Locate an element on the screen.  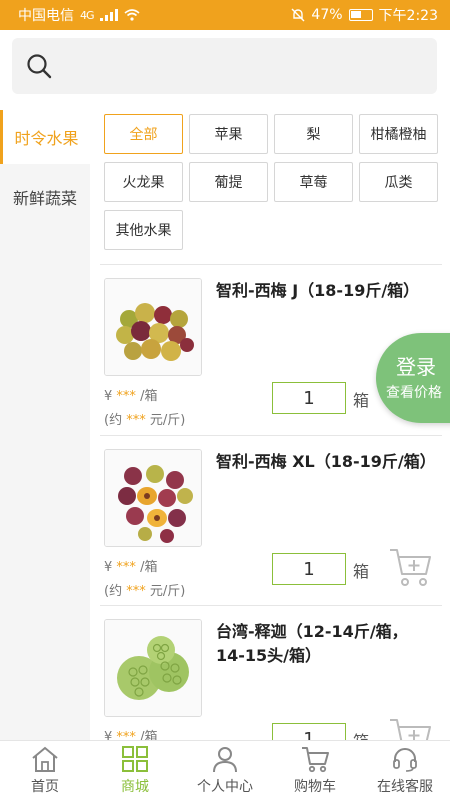
login-label: 登录 is located at coordinates (416, 367).